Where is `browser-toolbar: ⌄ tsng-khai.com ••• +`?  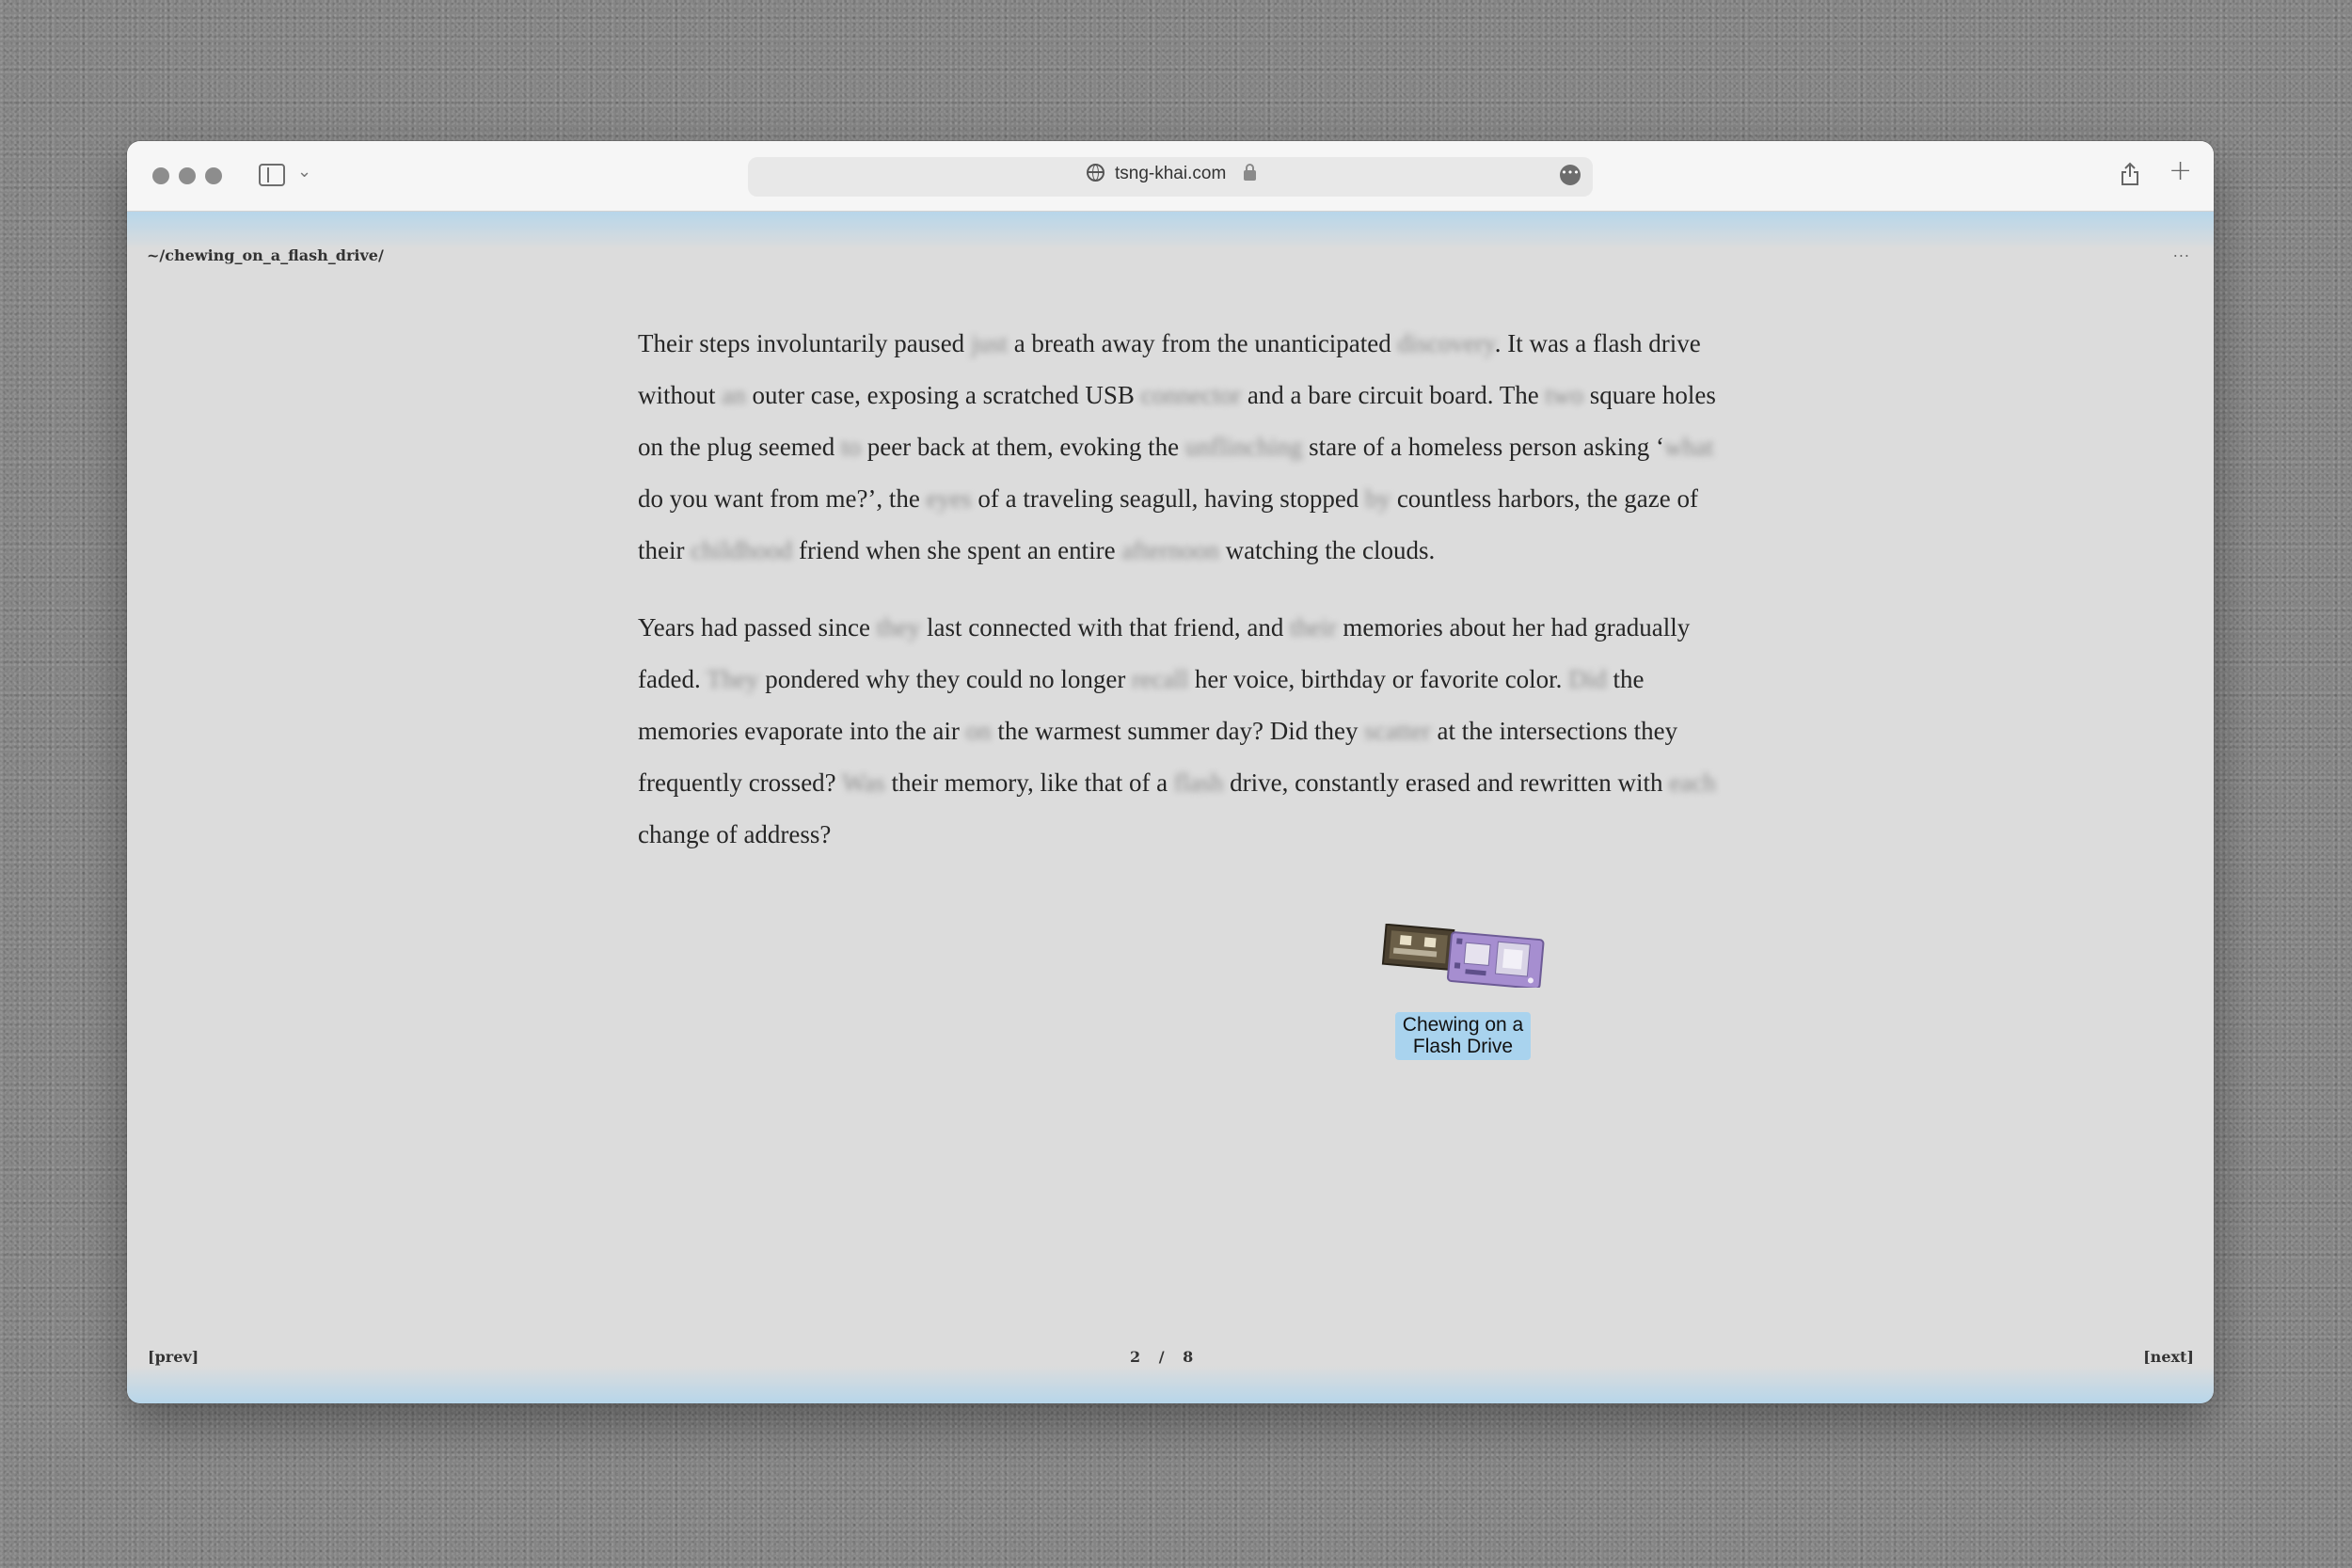 browser-toolbar: ⌄ tsng-khai.com ••• + is located at coordinates (1170, 176).